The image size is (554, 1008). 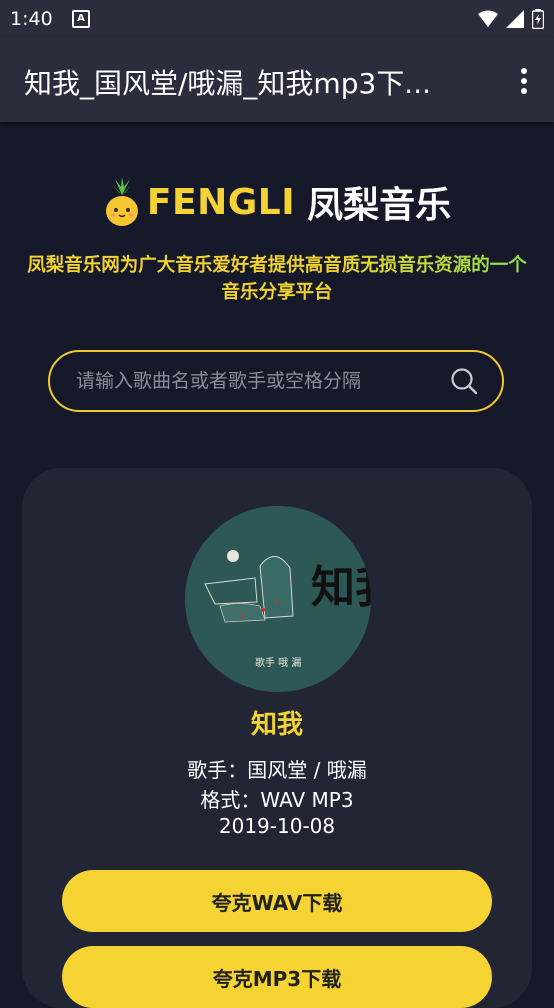 What do you see at coordinates (488, 18) in the screenshot?
I see `wifi-icon` at bounding box center [488, 18].